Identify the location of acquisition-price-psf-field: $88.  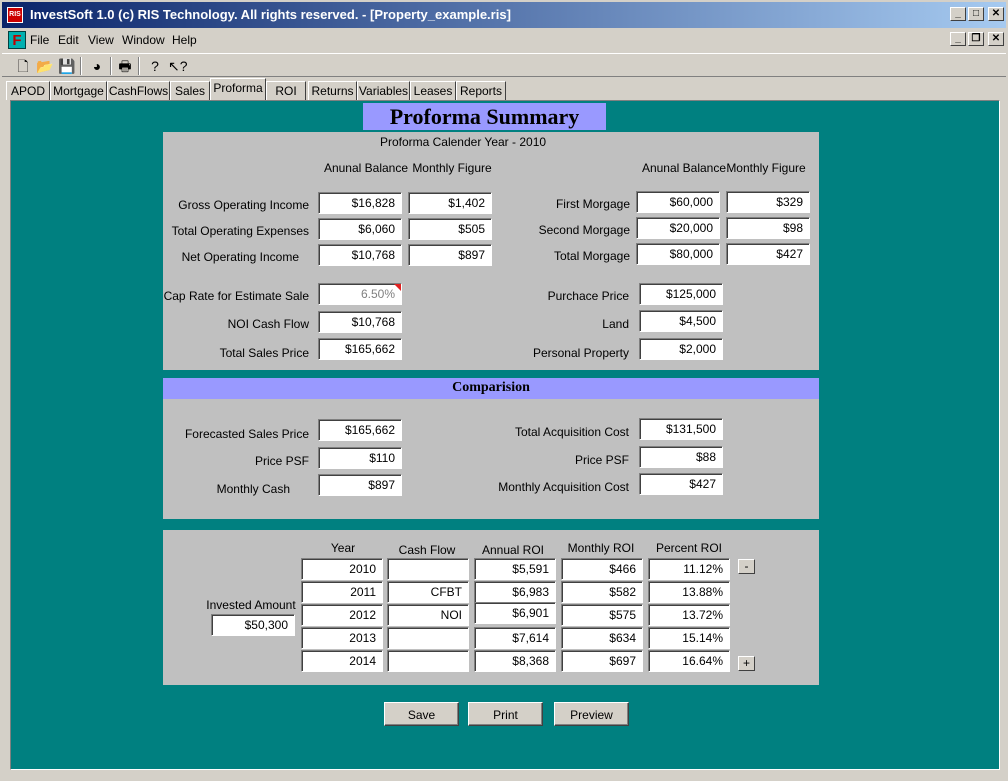
(681, 457).